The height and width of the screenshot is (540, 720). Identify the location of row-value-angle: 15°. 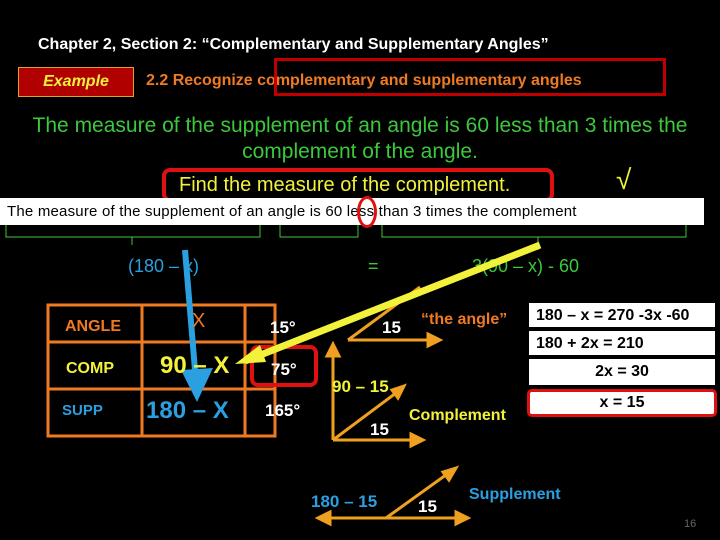
(283, 327).